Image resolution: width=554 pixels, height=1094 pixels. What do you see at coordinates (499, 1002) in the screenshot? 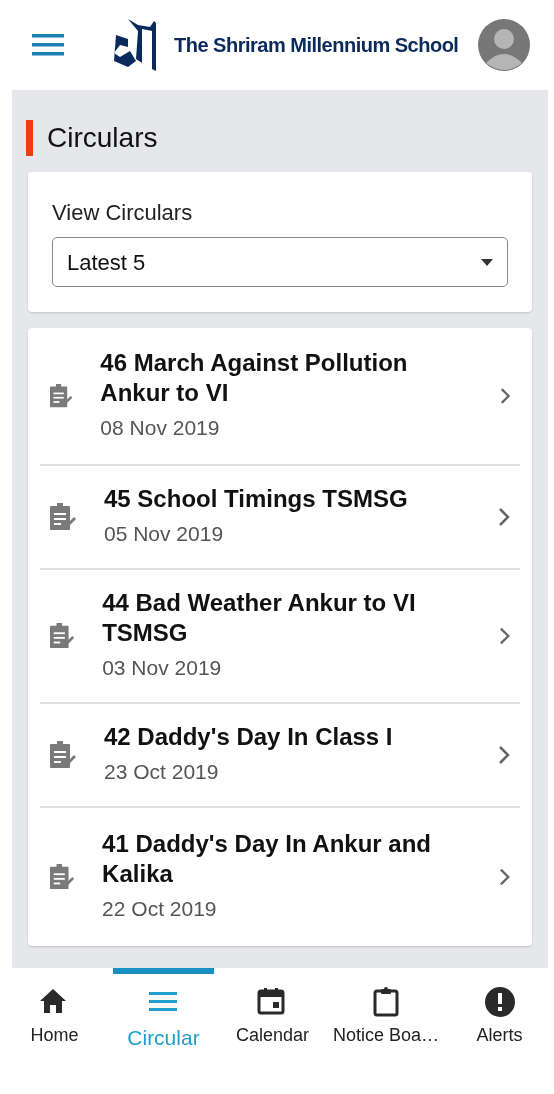
I see `alert-icon` at bounding box center [499, 1002].